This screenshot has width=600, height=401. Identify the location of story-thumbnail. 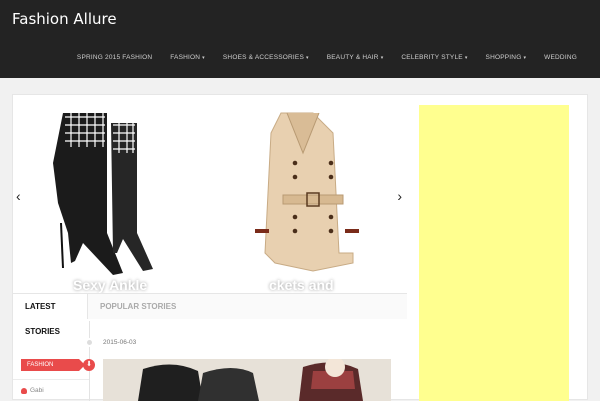
(247, 380).